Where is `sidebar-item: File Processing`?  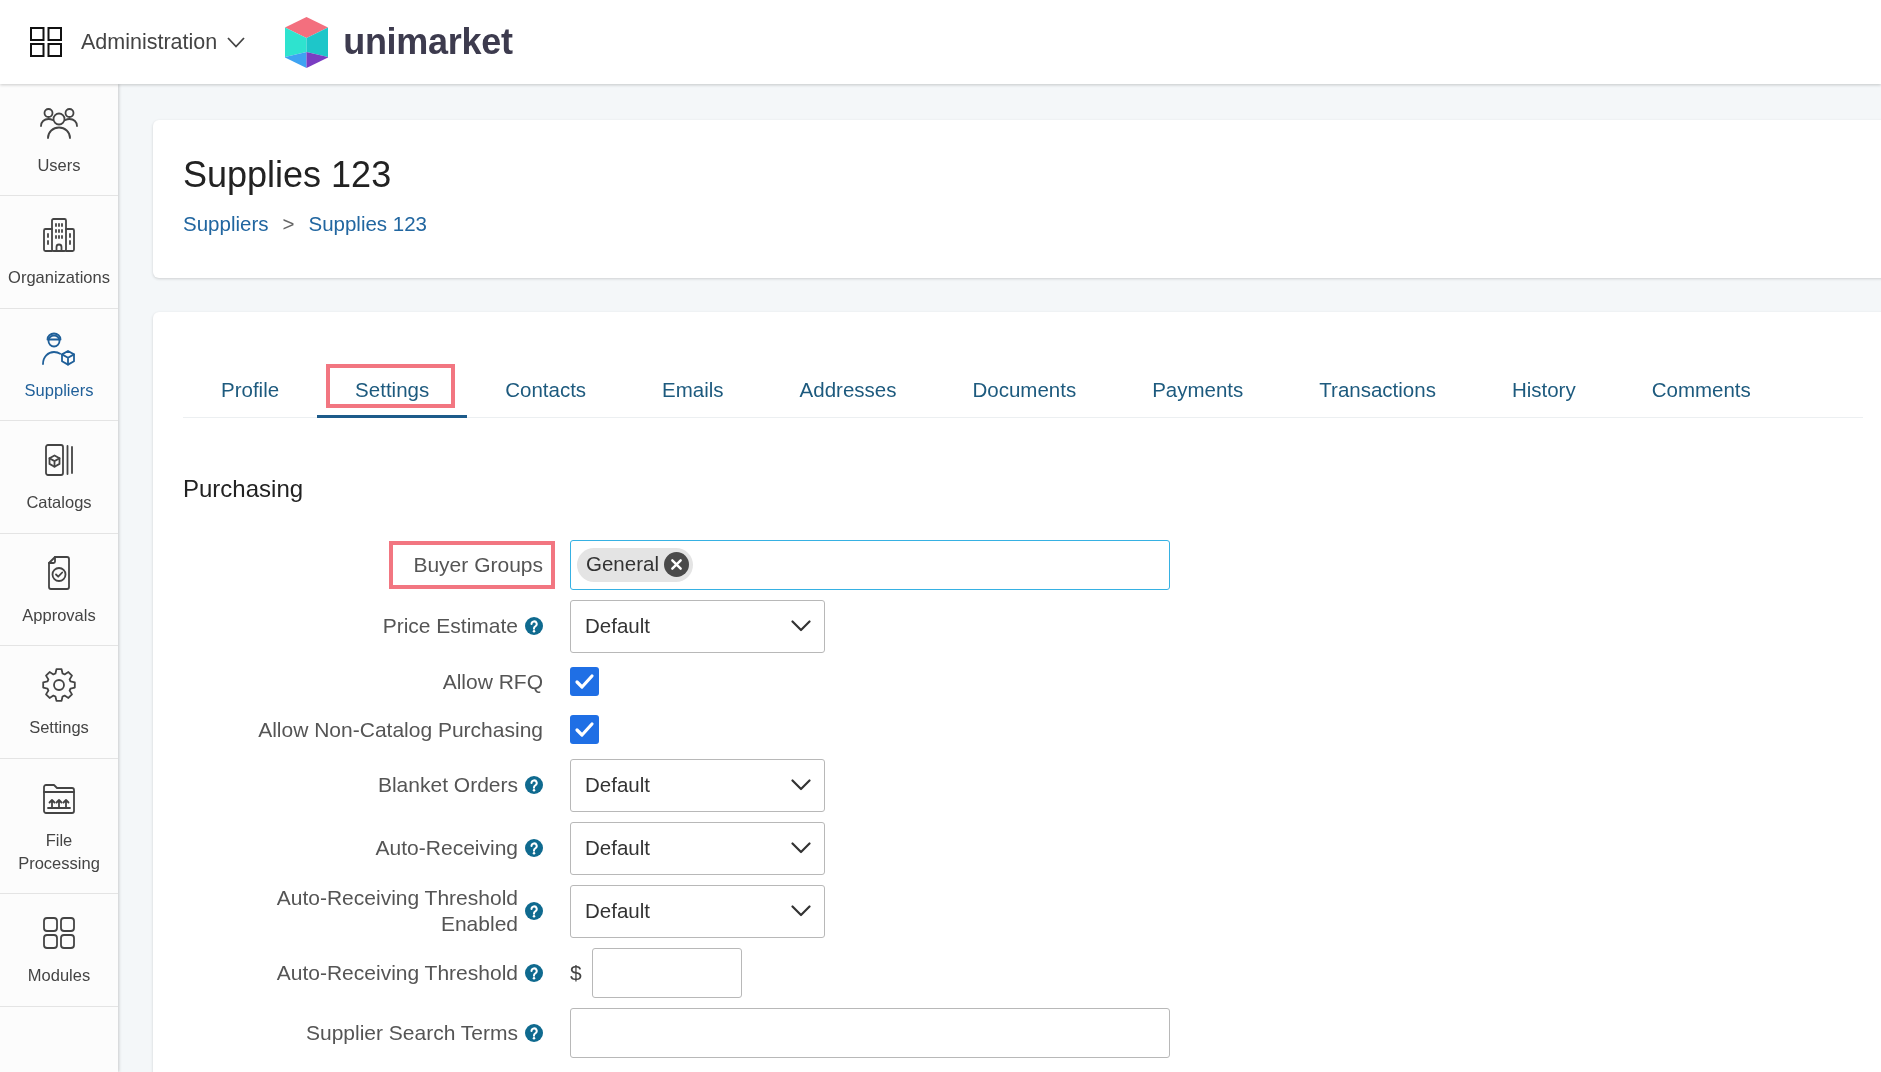
sidebar-item: File Processing is located at coordinates (59, 826).